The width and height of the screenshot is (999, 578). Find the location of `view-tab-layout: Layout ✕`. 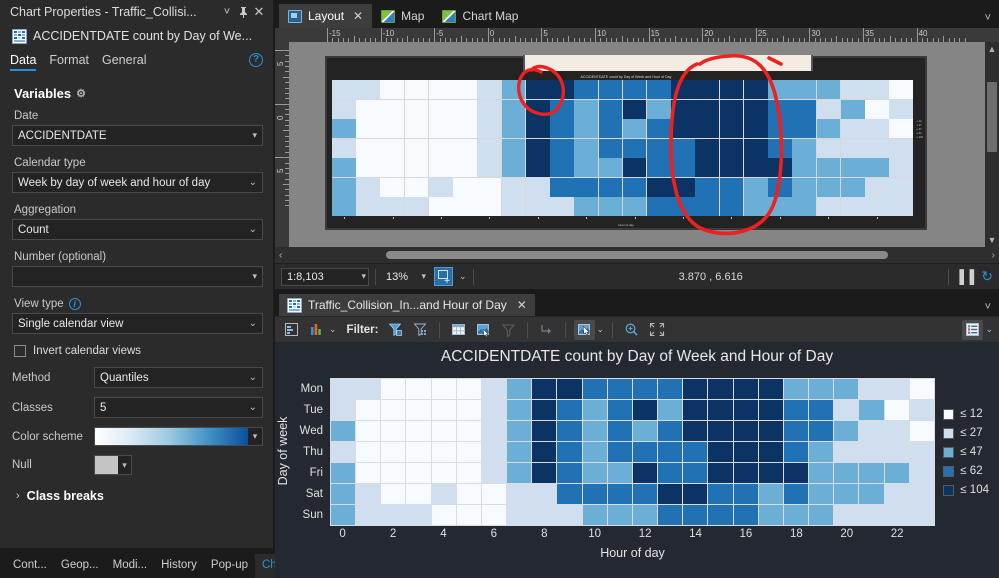

view-tab-layout: Layout ✕ is located at coordinates (326, 16).